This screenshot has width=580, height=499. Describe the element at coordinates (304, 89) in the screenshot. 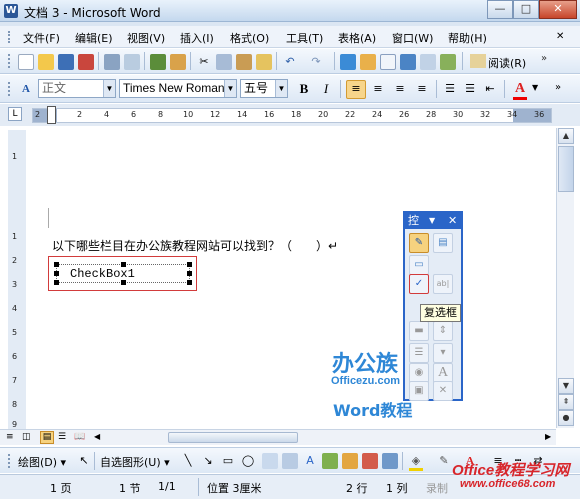

I see `bold-button: B` at that location.